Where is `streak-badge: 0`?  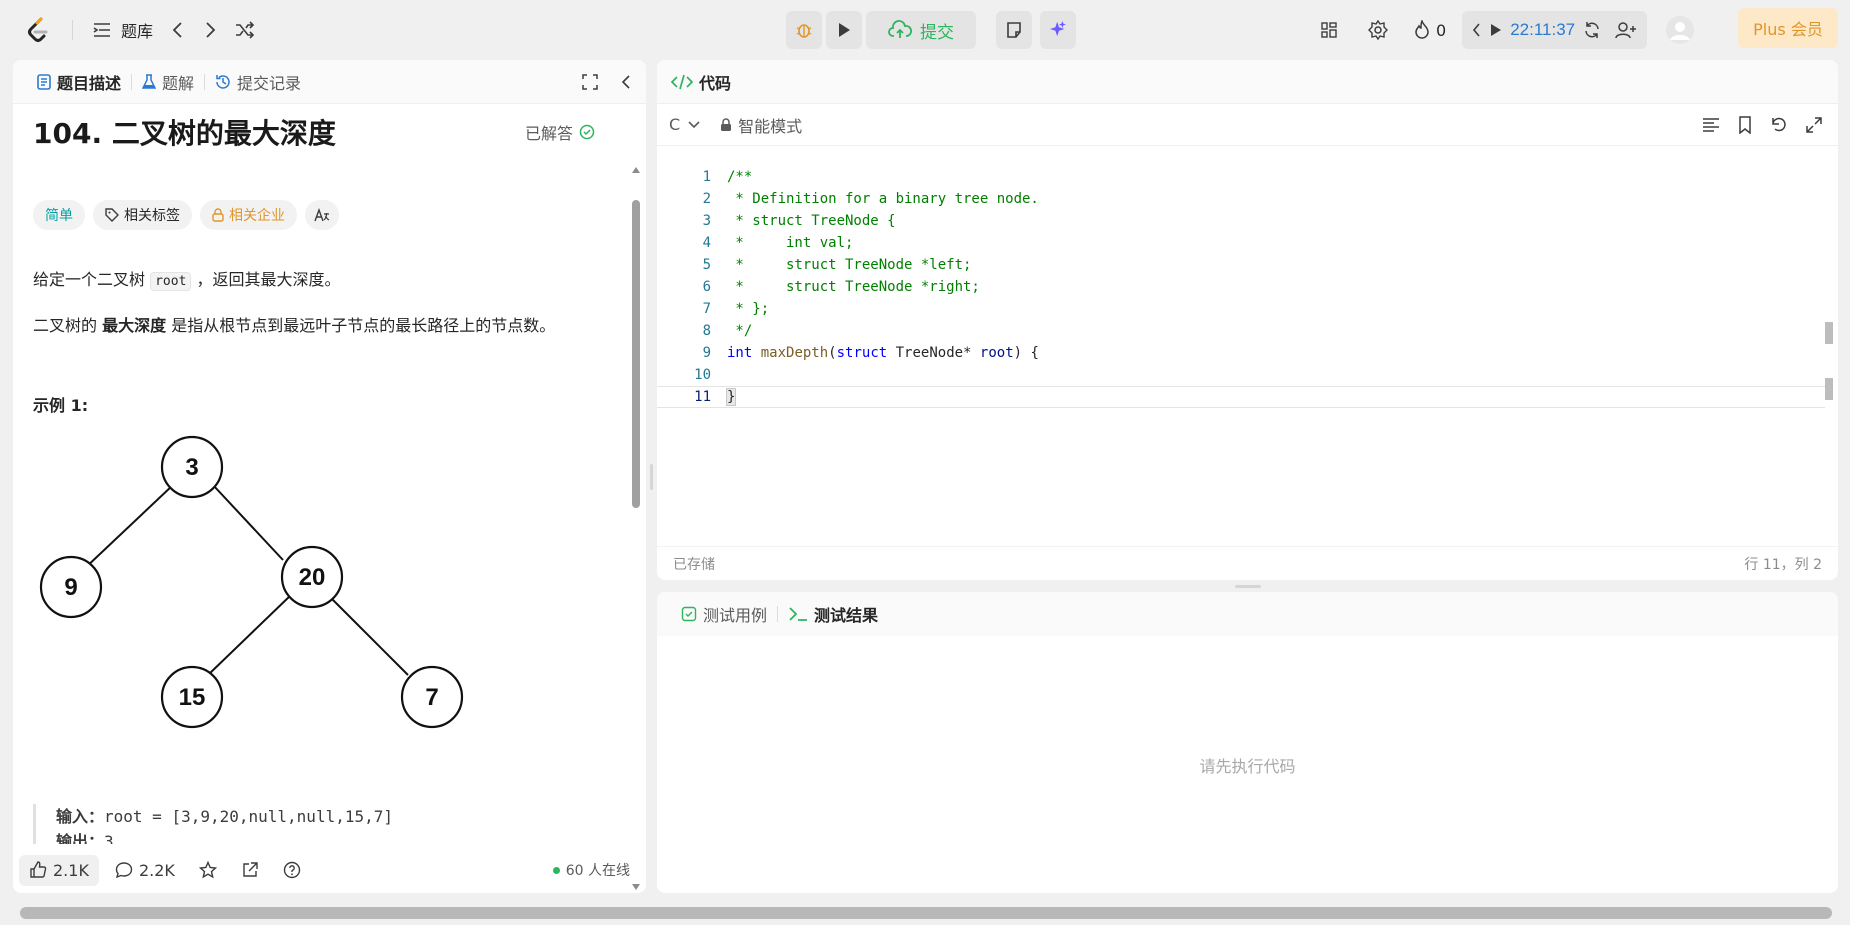
streak-badge: 0 is located at coordinates (1430, 30).